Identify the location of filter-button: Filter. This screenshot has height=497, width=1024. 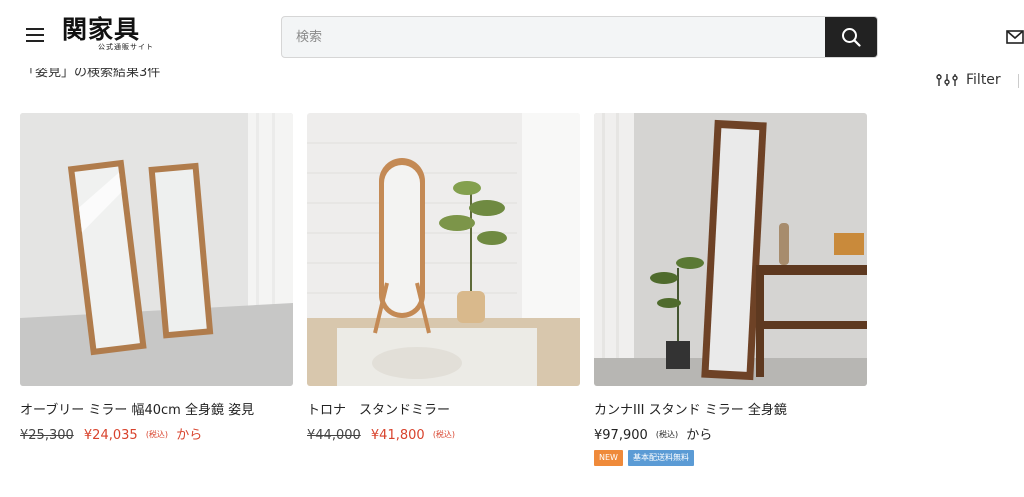
(968, 80).